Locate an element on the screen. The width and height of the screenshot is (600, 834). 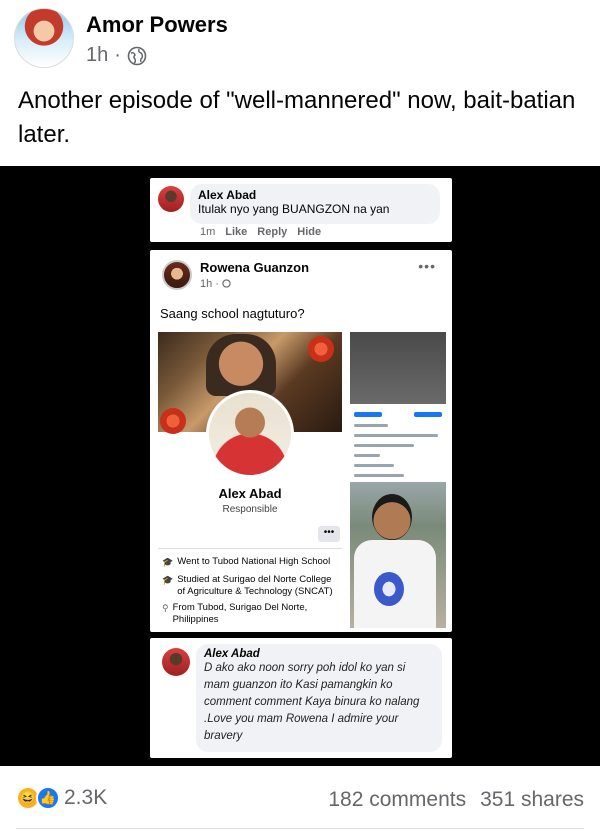
post-header: Amor Powers 1h · is located at coordinates (300, 40).